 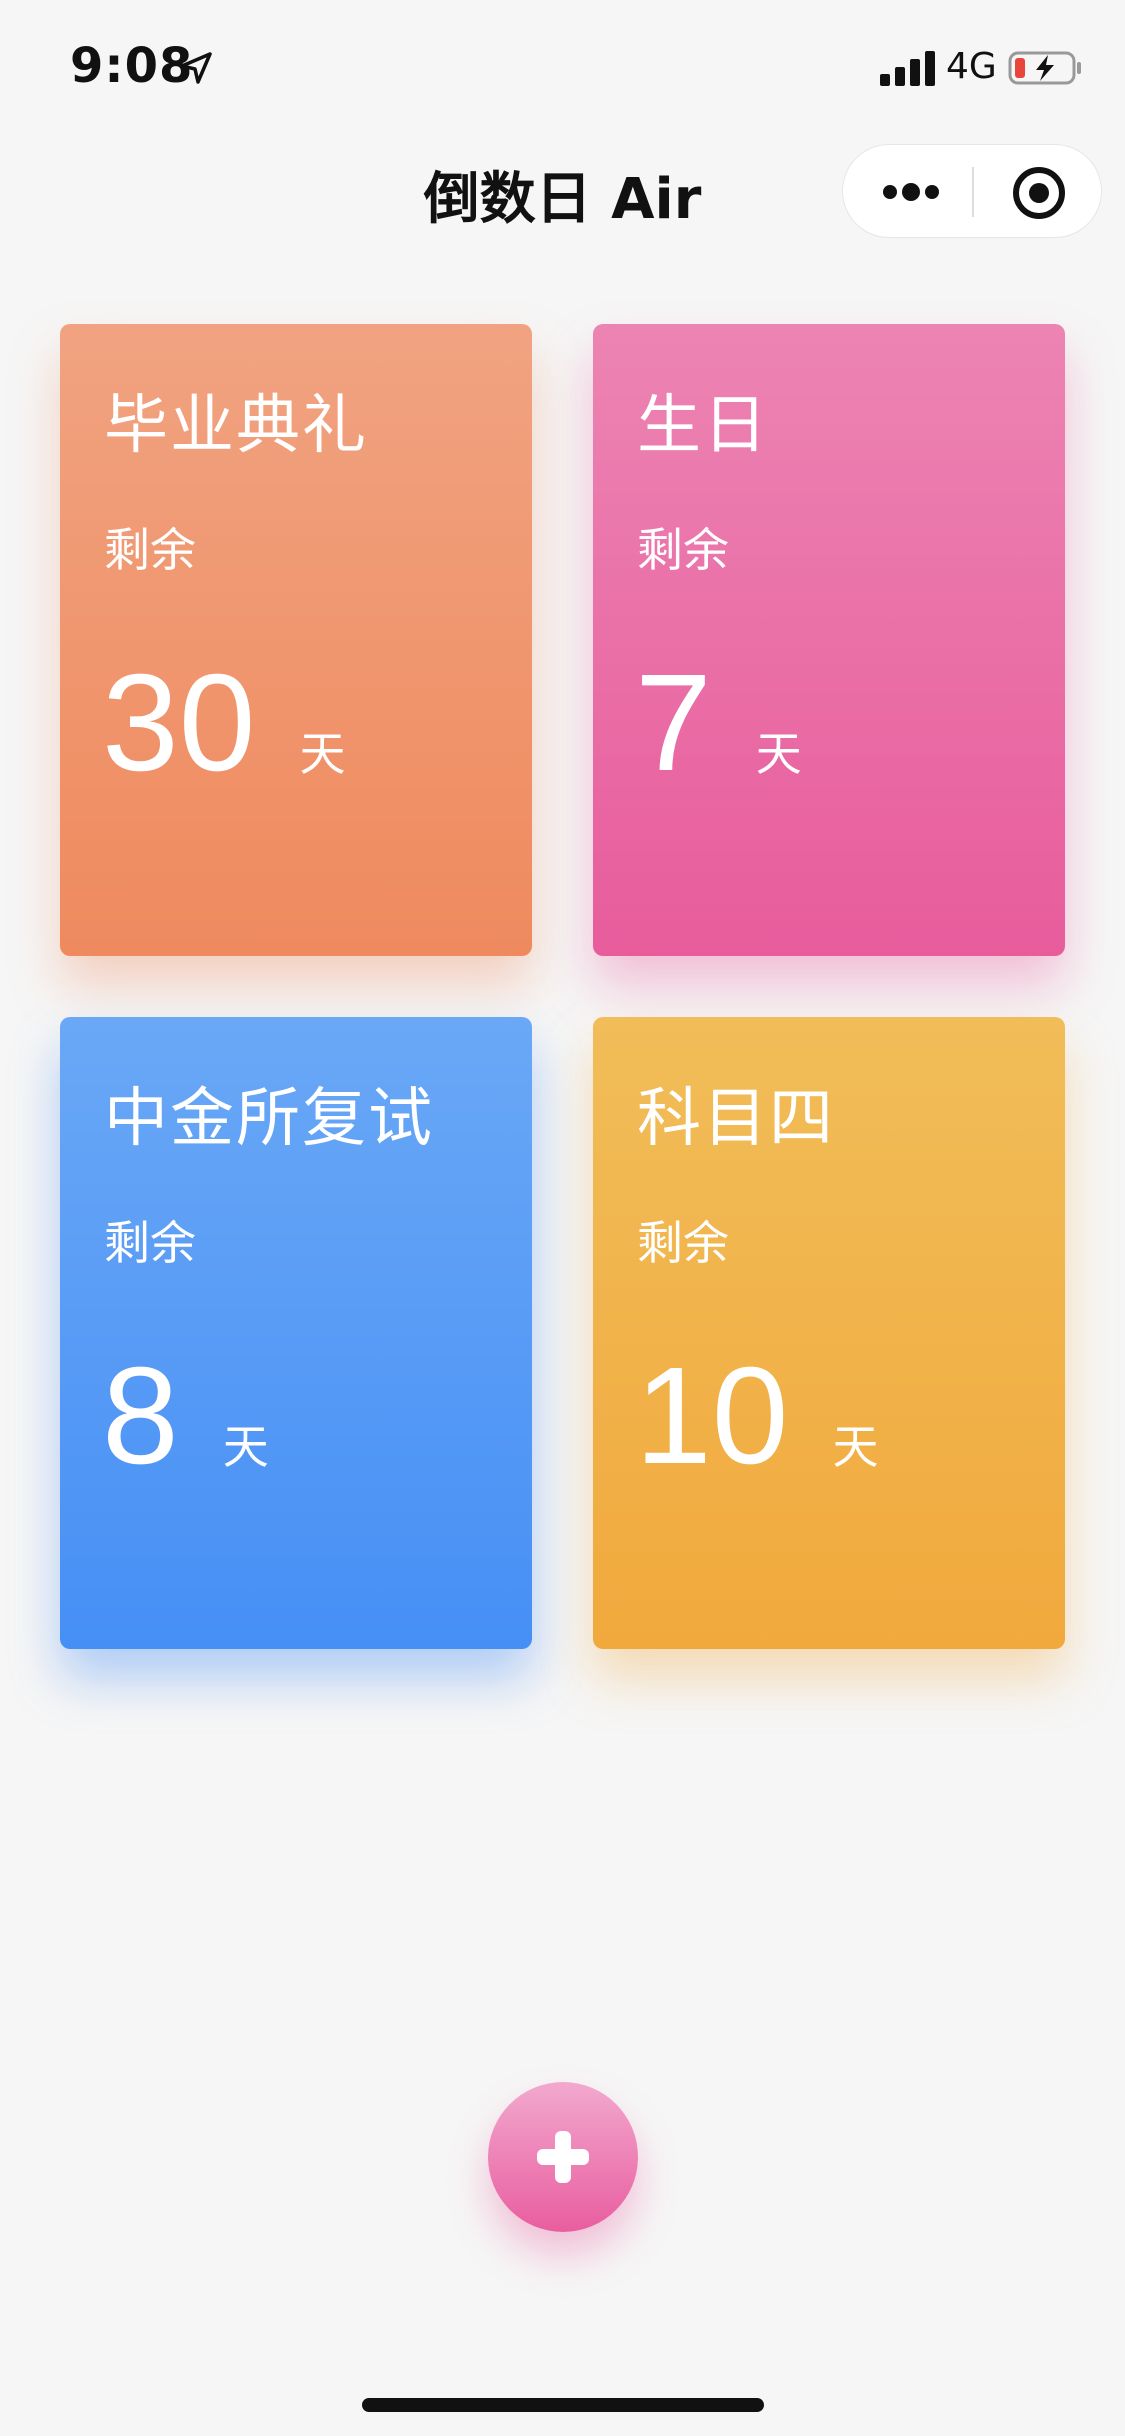 I want to click on close-miniprogram-icon, so click(x=1039, y=193).